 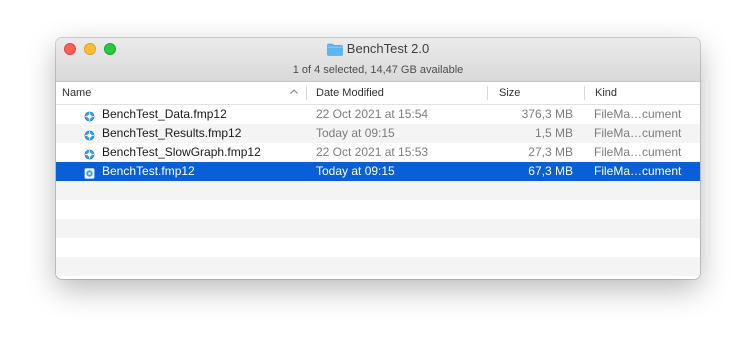 I want to click on column-name-label: Name, so click(x=77, y=93).